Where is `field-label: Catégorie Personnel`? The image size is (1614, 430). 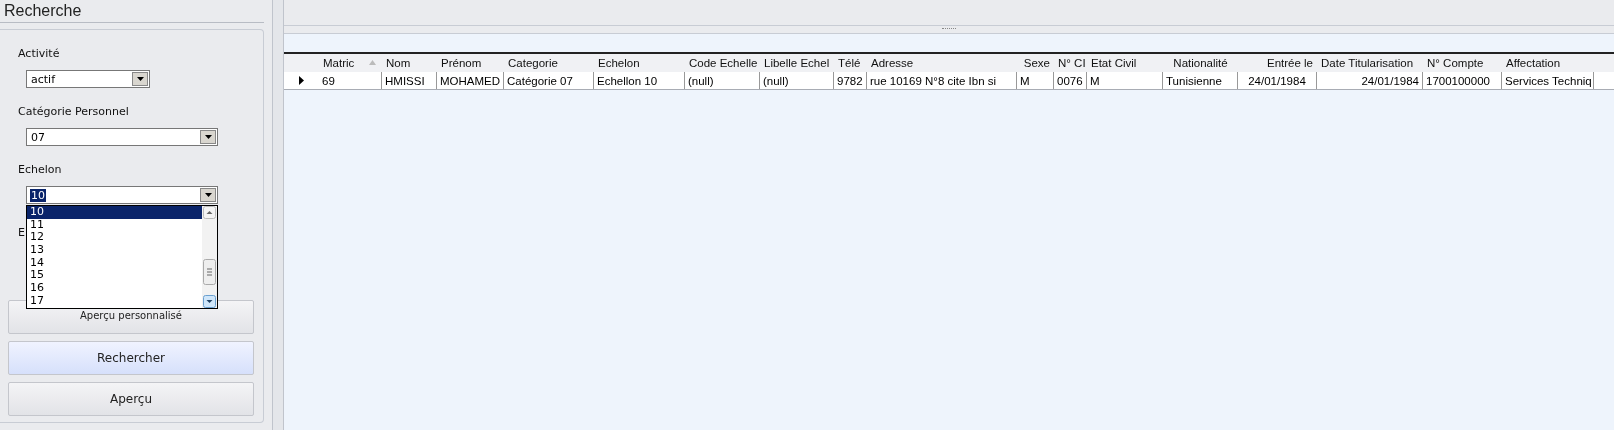
field-label: Catégorie Personnel is located at coordinates (73, 112).